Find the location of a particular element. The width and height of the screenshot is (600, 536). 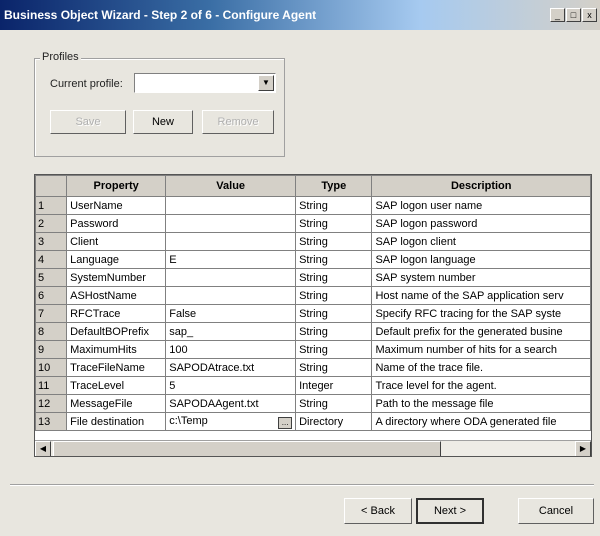

value-cell: SAPODAtrace.txt is located at coordinates (231, 367).